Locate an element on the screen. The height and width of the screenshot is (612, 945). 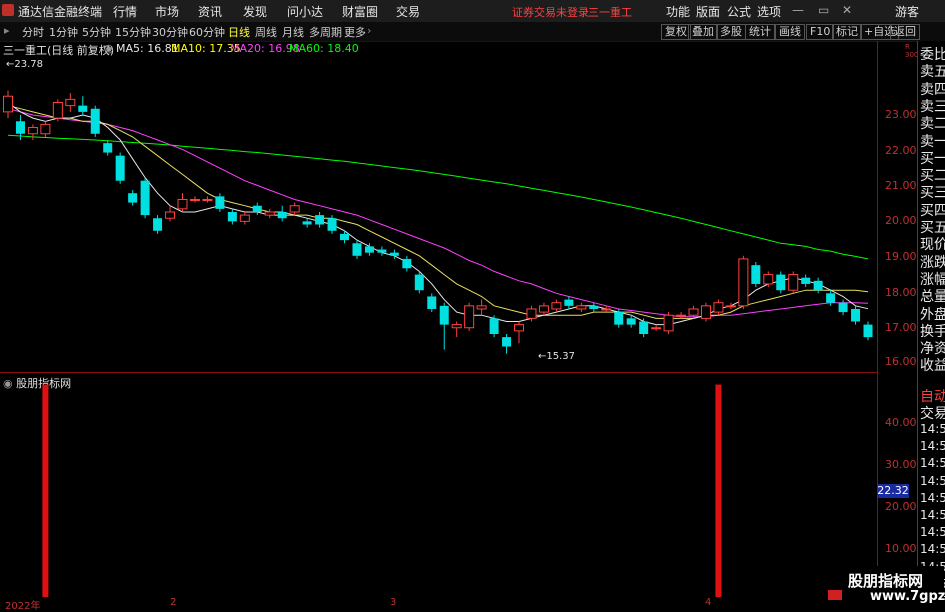
indicator-tick: 40.00 is located at coordinates (901, 422).